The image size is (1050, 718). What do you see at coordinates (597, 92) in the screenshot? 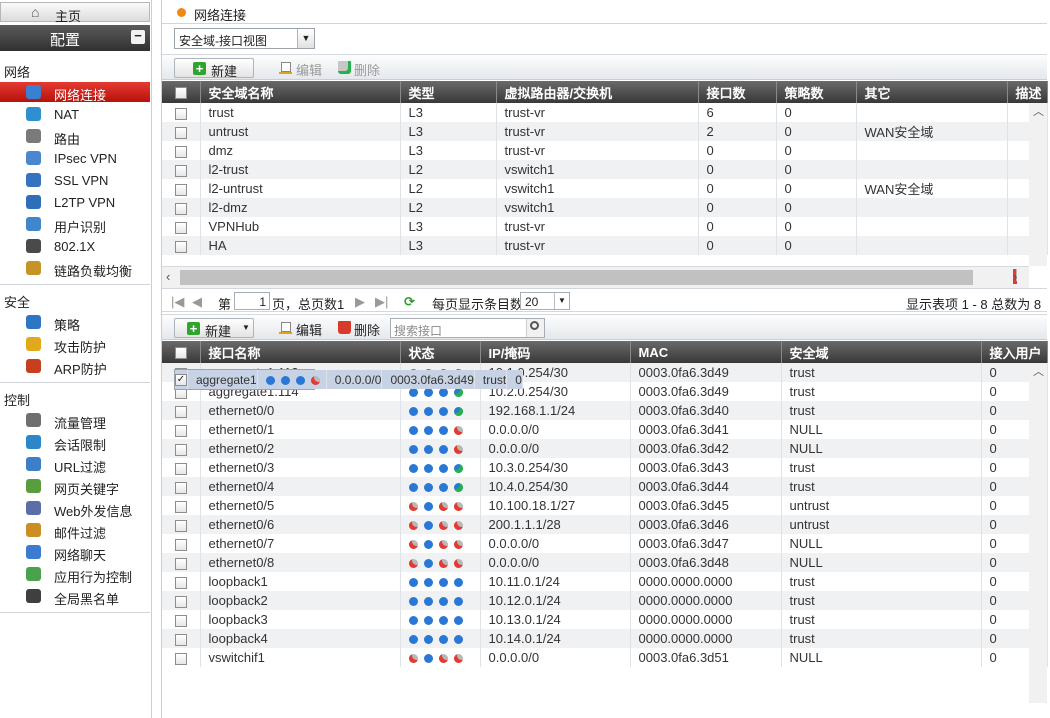
I see `column-header: 虚拟路由器/交换机` at bounding box center [597, 92].